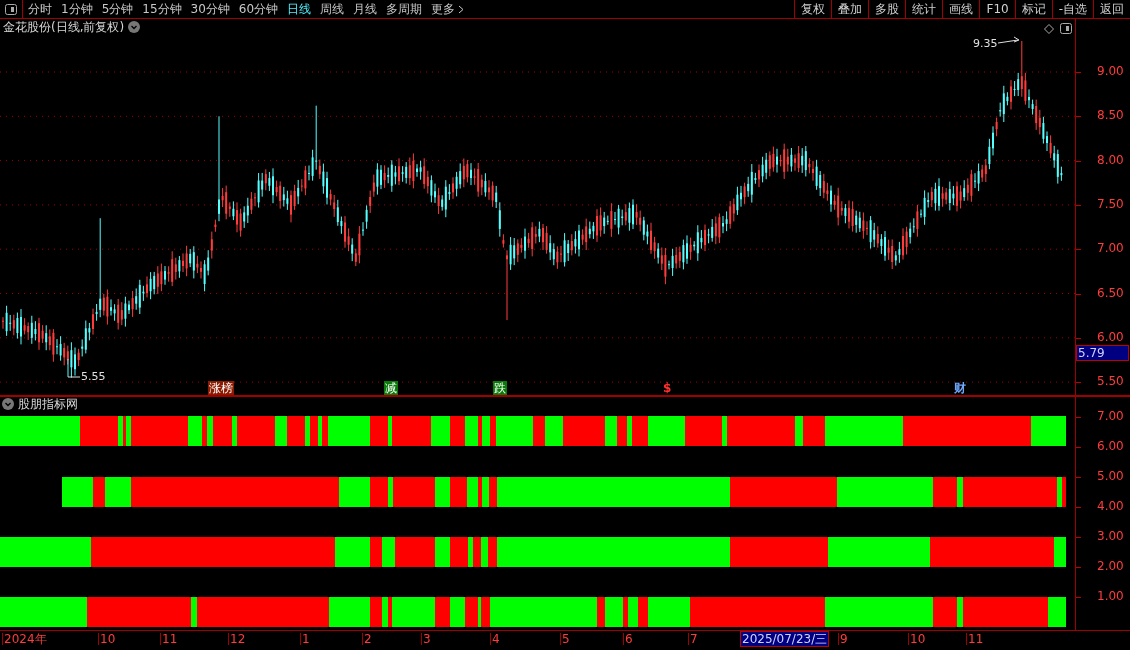 The image size is (1130, 650). What do you see at coordinates (426, 639) in the screenshot?
I see `date-axis-label: 3` at bounding box center [426, 639].